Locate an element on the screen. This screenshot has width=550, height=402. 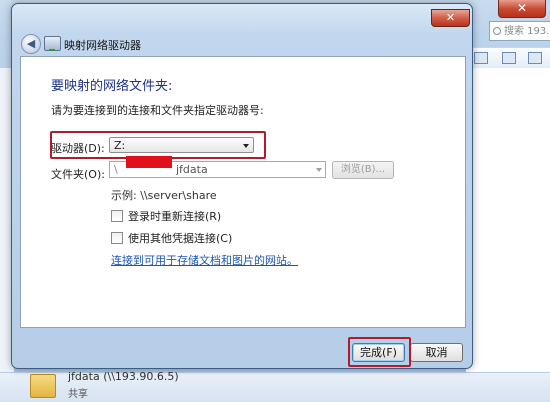
redaction-mark is located at coordinates (149, 162).